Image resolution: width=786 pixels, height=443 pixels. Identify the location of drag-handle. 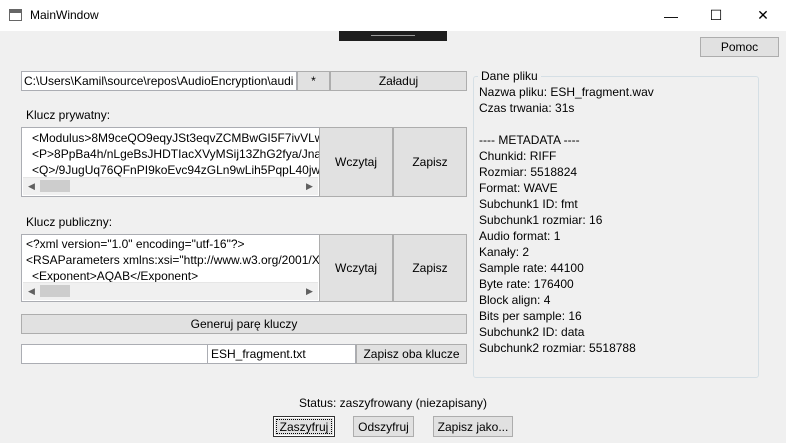
(393, 36).